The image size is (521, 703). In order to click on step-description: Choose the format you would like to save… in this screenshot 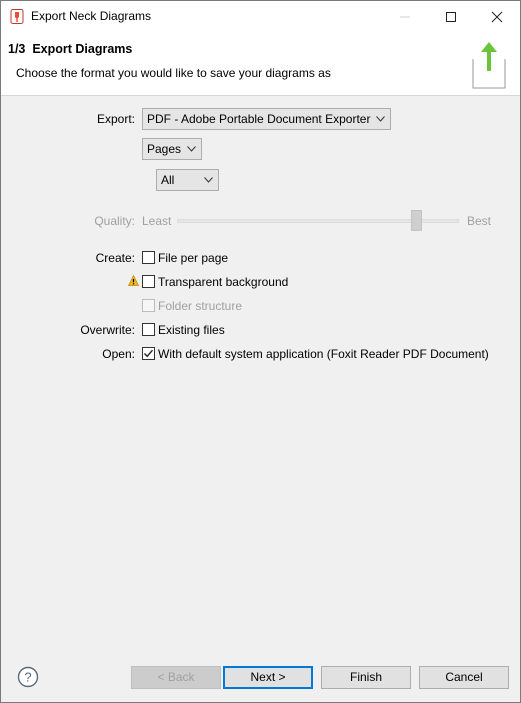, I will do `click(173, 73)`.